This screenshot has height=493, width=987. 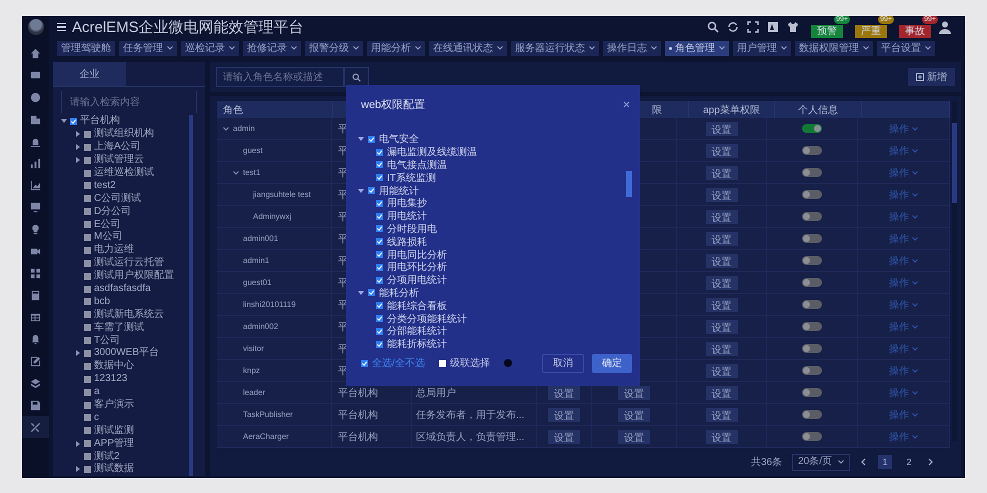 I want to click on tree-item: 车需了测试, so click(x=119, y=328).